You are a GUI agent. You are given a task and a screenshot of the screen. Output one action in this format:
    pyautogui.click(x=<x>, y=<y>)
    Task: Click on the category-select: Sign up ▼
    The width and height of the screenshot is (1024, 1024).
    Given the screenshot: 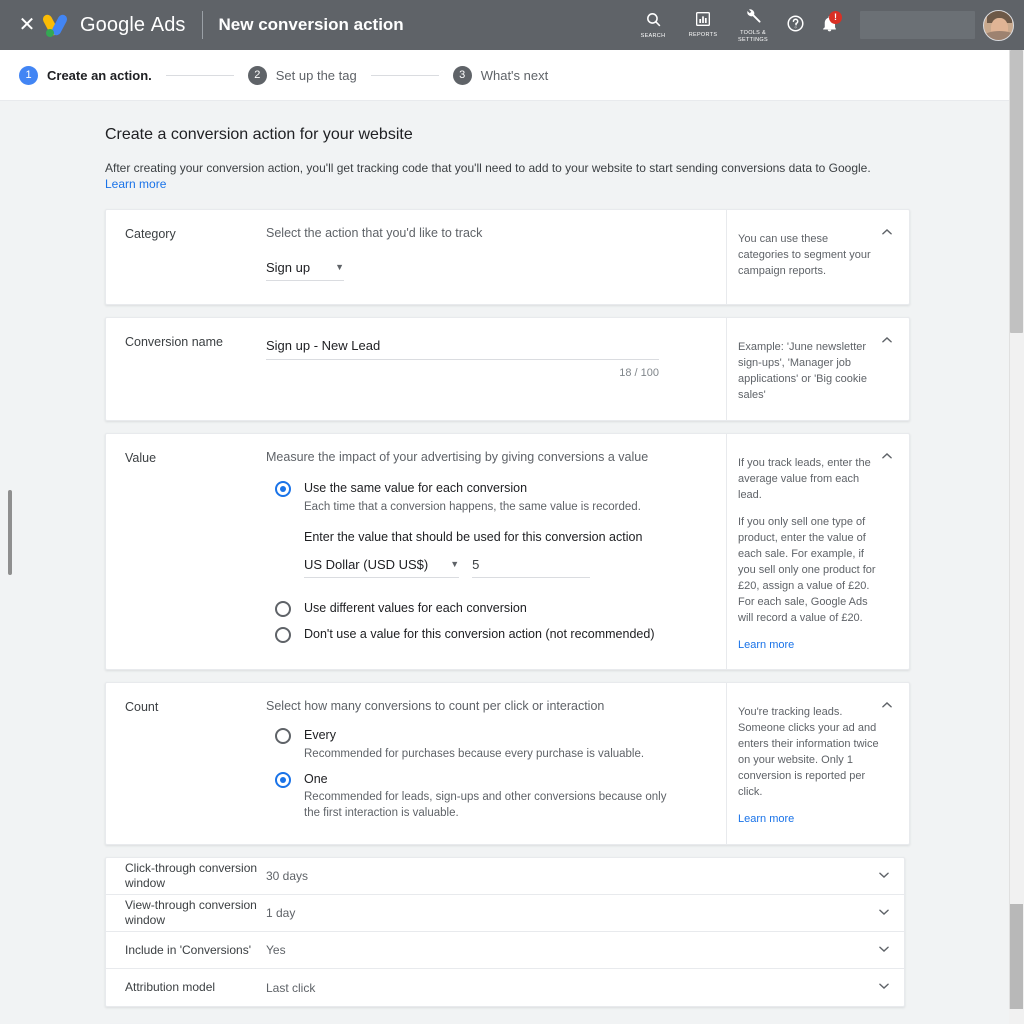 What is the action you would take?
    pyautogui.click(x=305, y=271)
    